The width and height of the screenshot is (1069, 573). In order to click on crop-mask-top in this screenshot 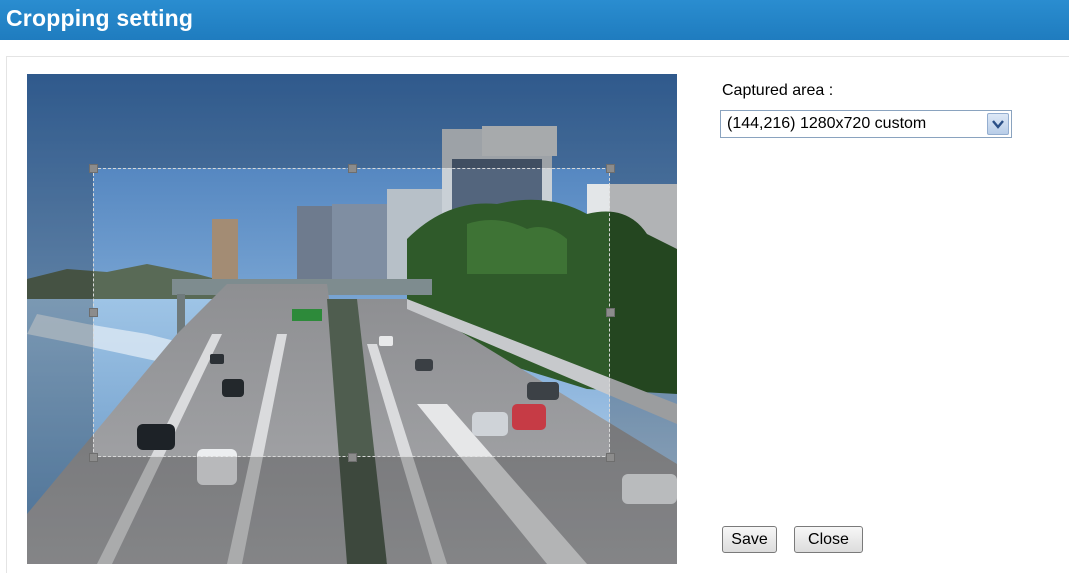, I will do `click(352, 121)`.